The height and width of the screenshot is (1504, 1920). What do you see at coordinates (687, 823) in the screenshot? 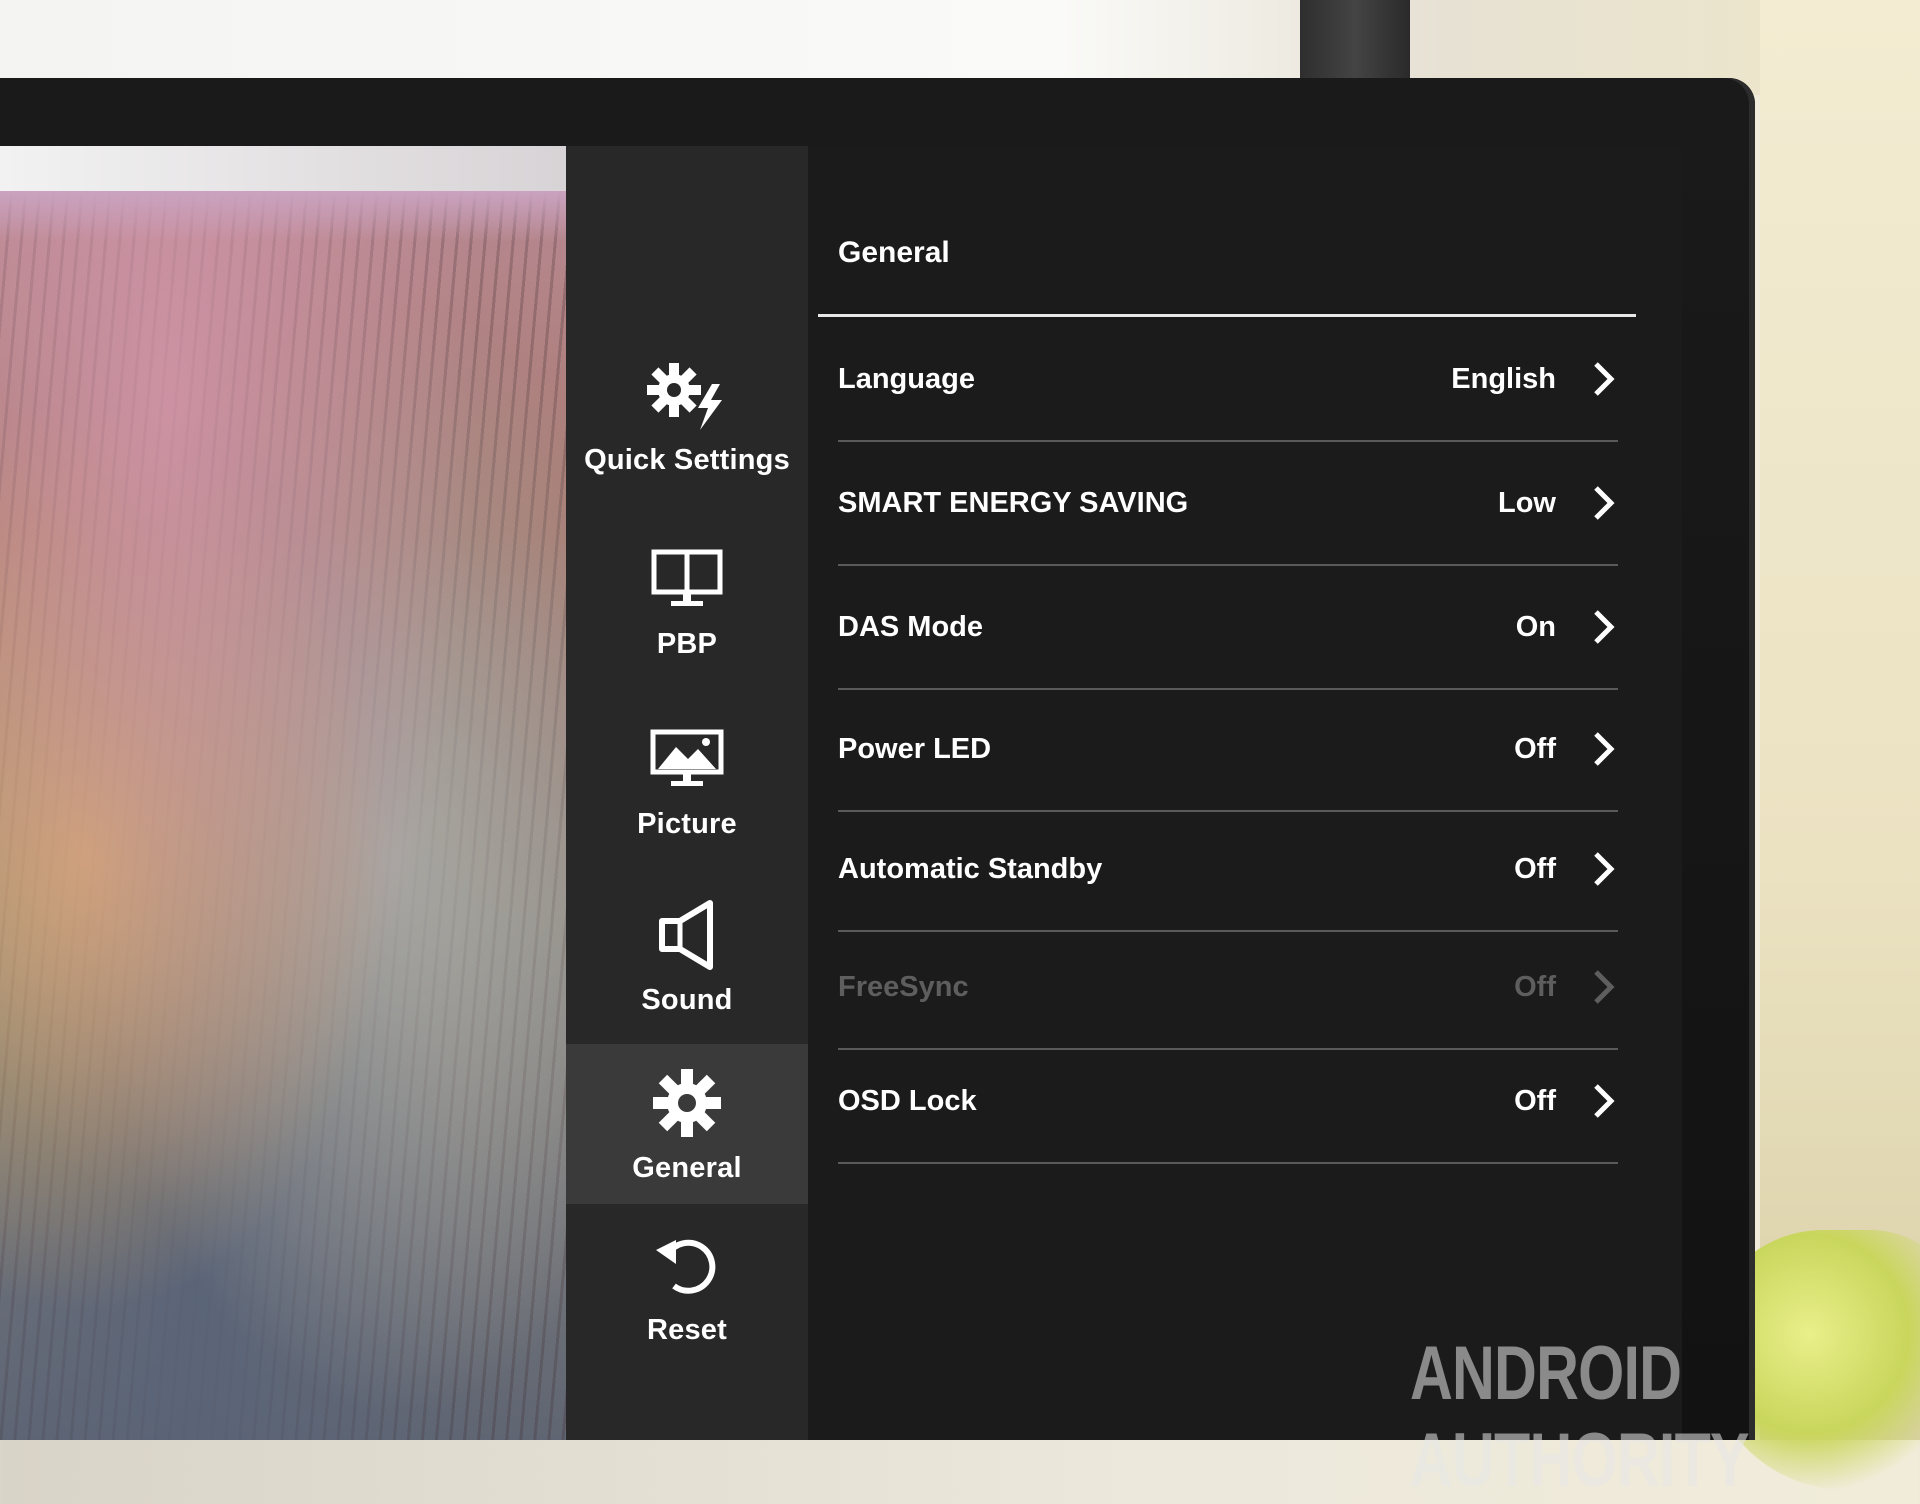
I see `sidebar-item-label: Picture` at bounding box center [687, 823].